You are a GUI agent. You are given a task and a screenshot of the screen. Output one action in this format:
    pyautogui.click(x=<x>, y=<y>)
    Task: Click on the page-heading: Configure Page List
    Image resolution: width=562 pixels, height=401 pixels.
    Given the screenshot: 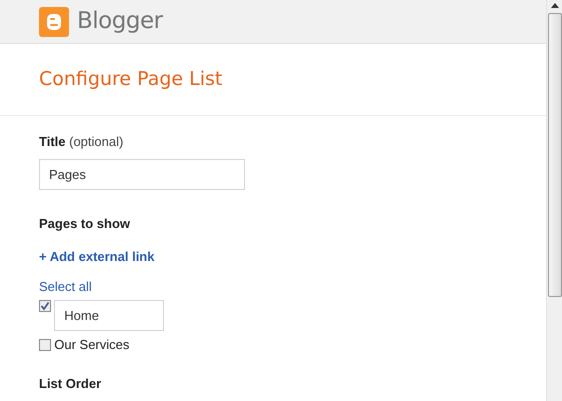 What is the action you would take?
    pyautogui.click(x=130, y=79)
    